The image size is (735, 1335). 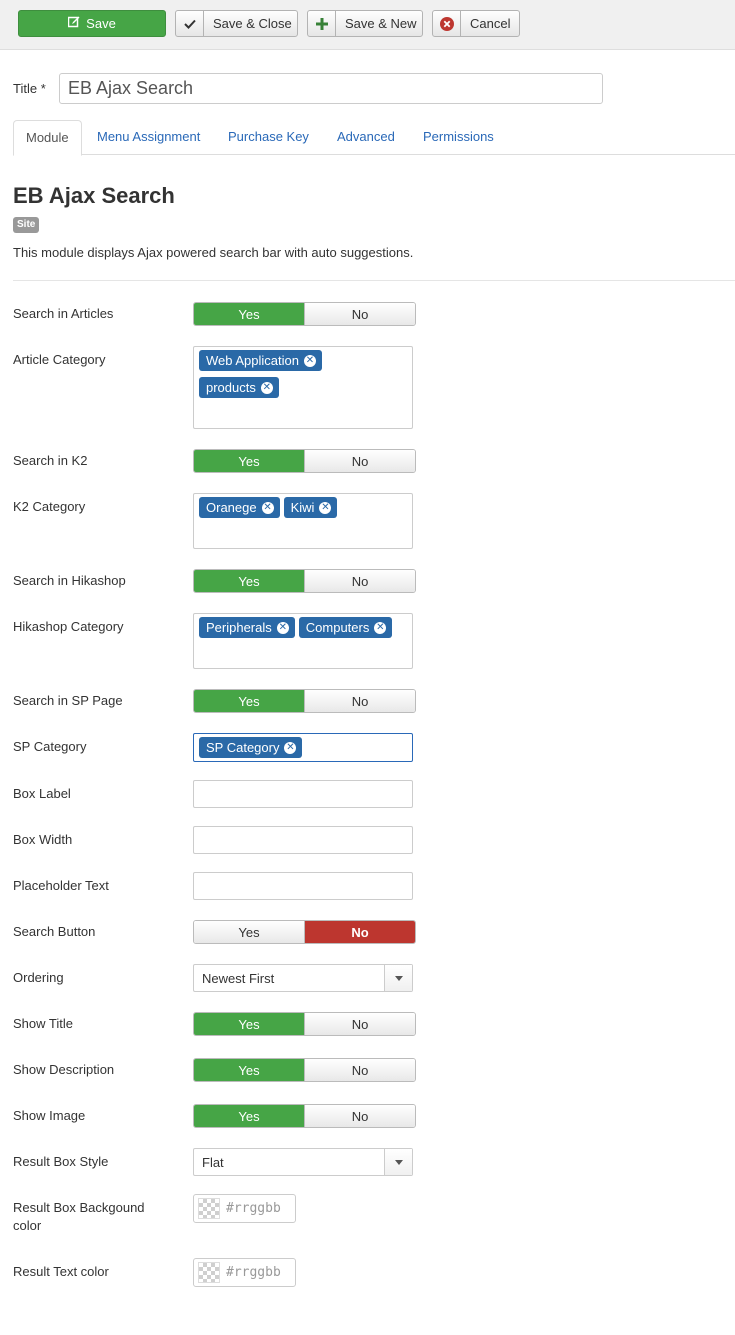 What do you see at coordinates (50, 746) in the screenshot?
I see `sp-category-label: SP Category` at bounding box center [50, 746].